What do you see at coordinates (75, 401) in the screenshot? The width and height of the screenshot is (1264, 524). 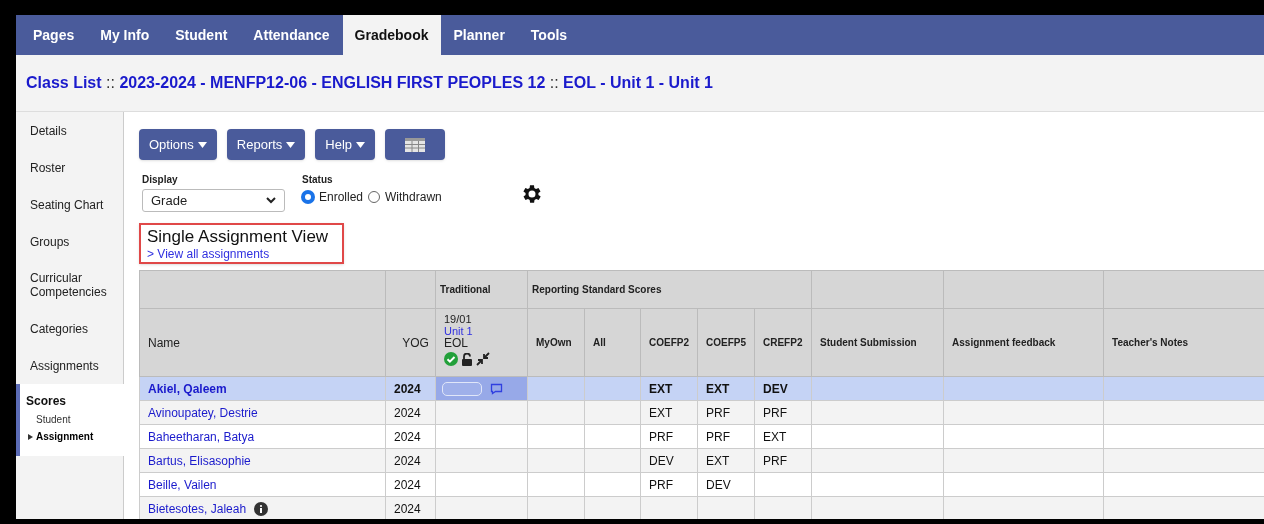 I see `sidebar-item: Scores` at bounding box center [75, 401].